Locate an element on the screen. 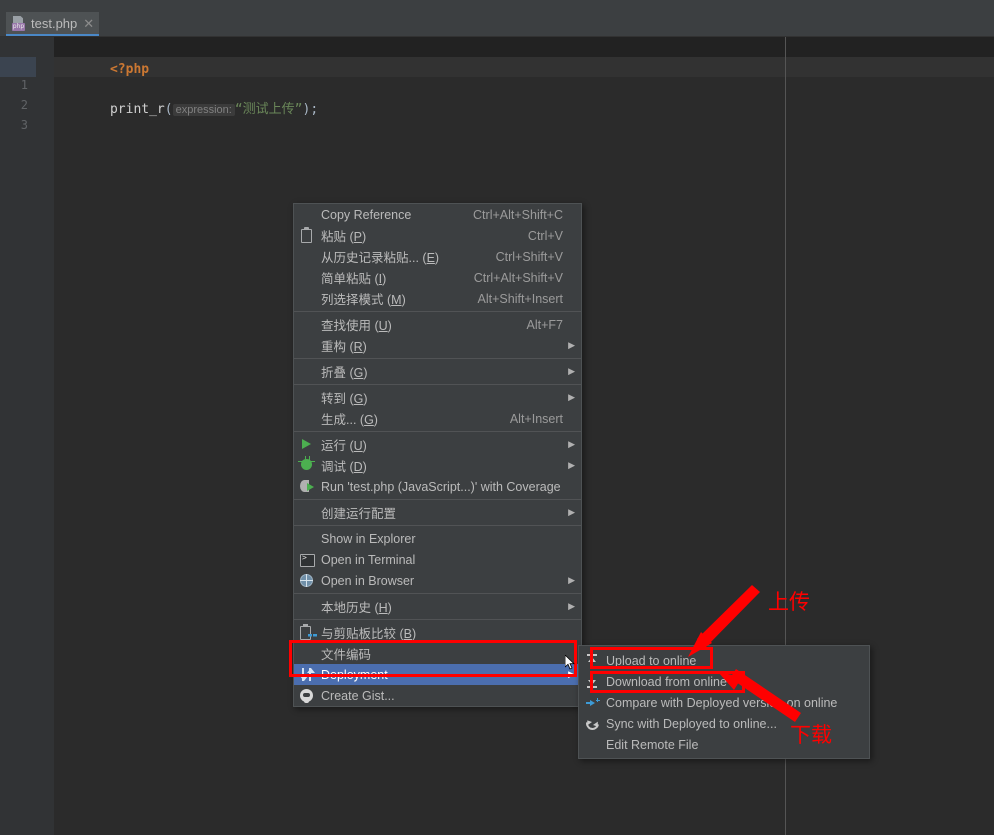 The image size is (994, 835). line-number: 3 is located at coordinates (24, 125).